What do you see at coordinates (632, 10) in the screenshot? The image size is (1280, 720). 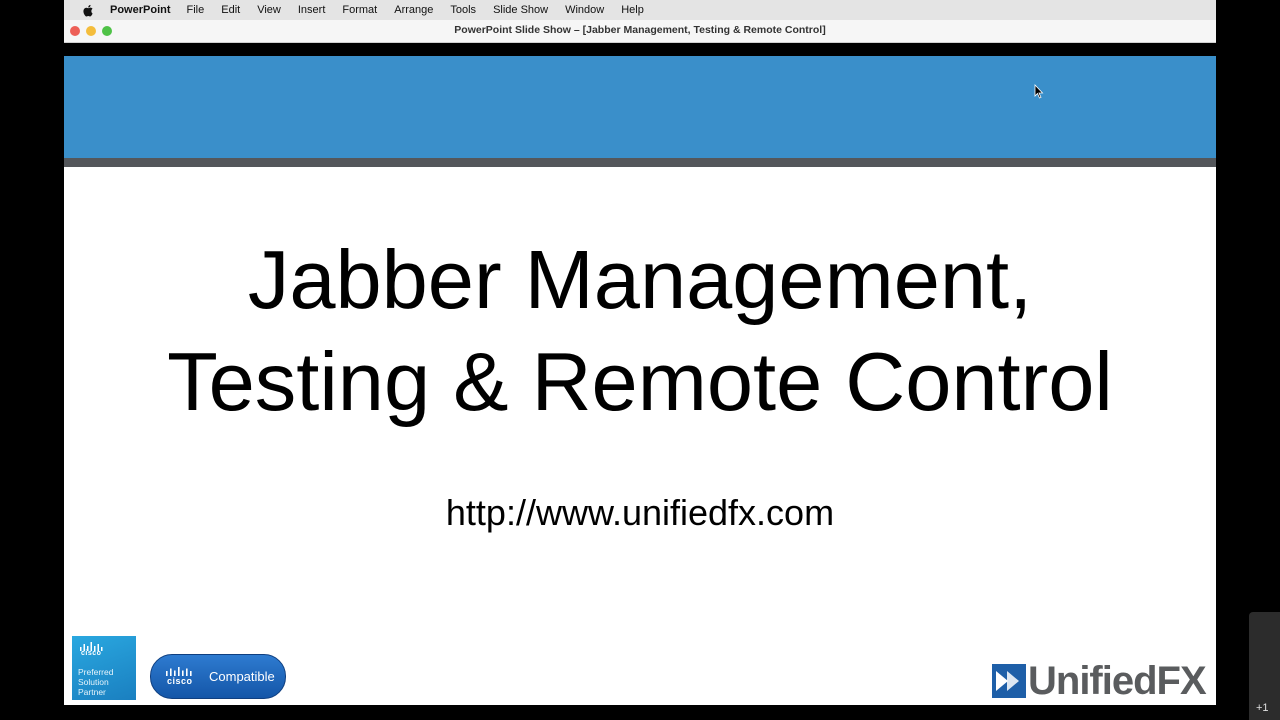 I see `menu-help: Help` at bounding box center [632, 10].